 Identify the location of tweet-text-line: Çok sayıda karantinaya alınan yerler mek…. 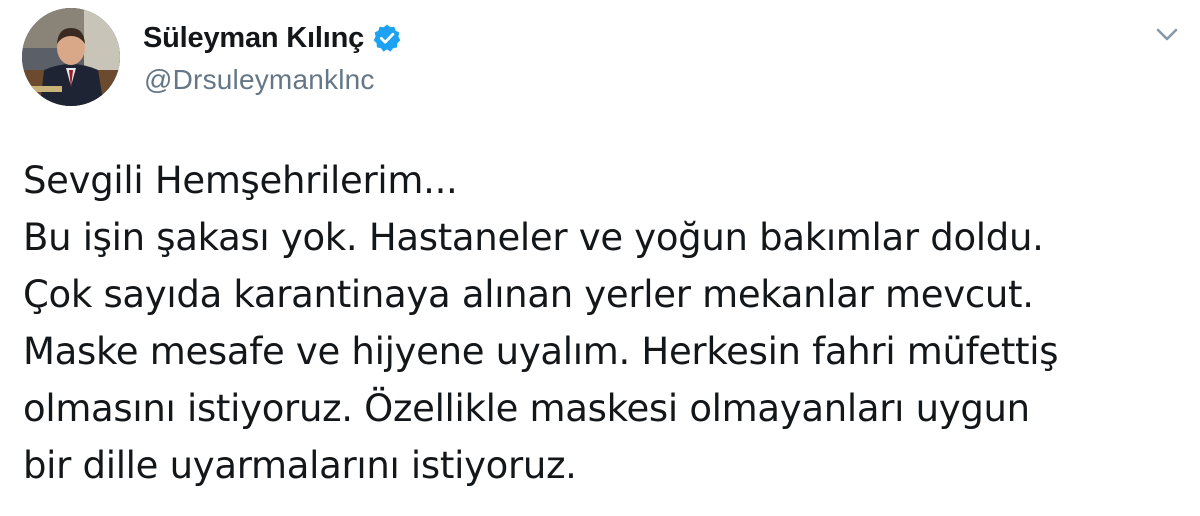
(528, 294).